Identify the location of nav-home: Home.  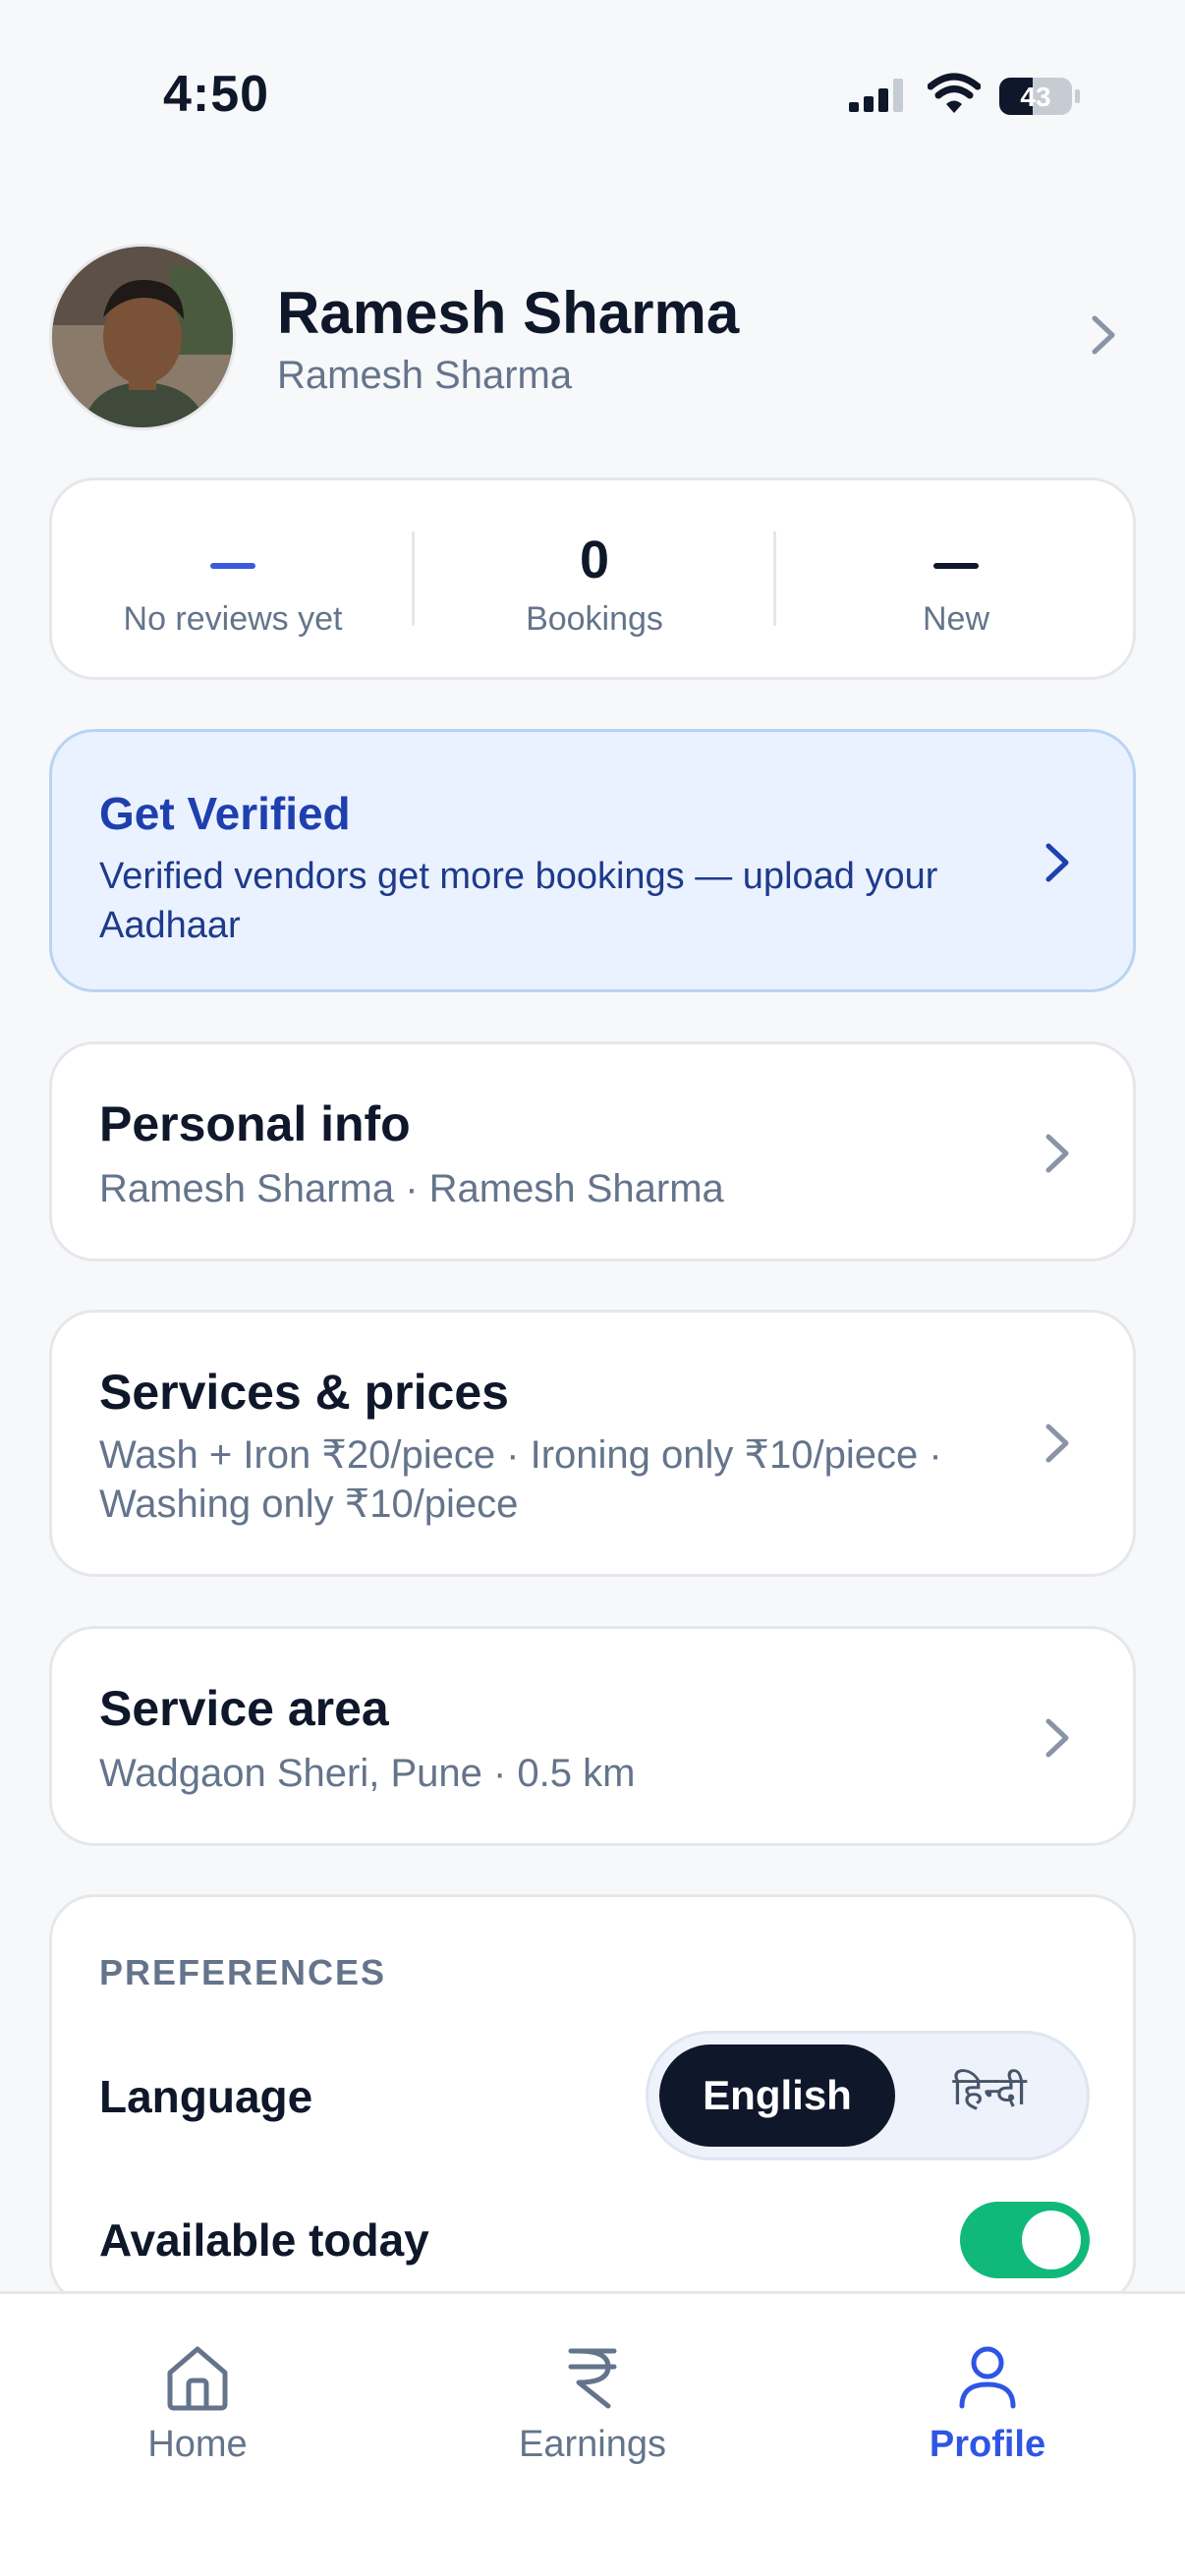
(198, 2392).